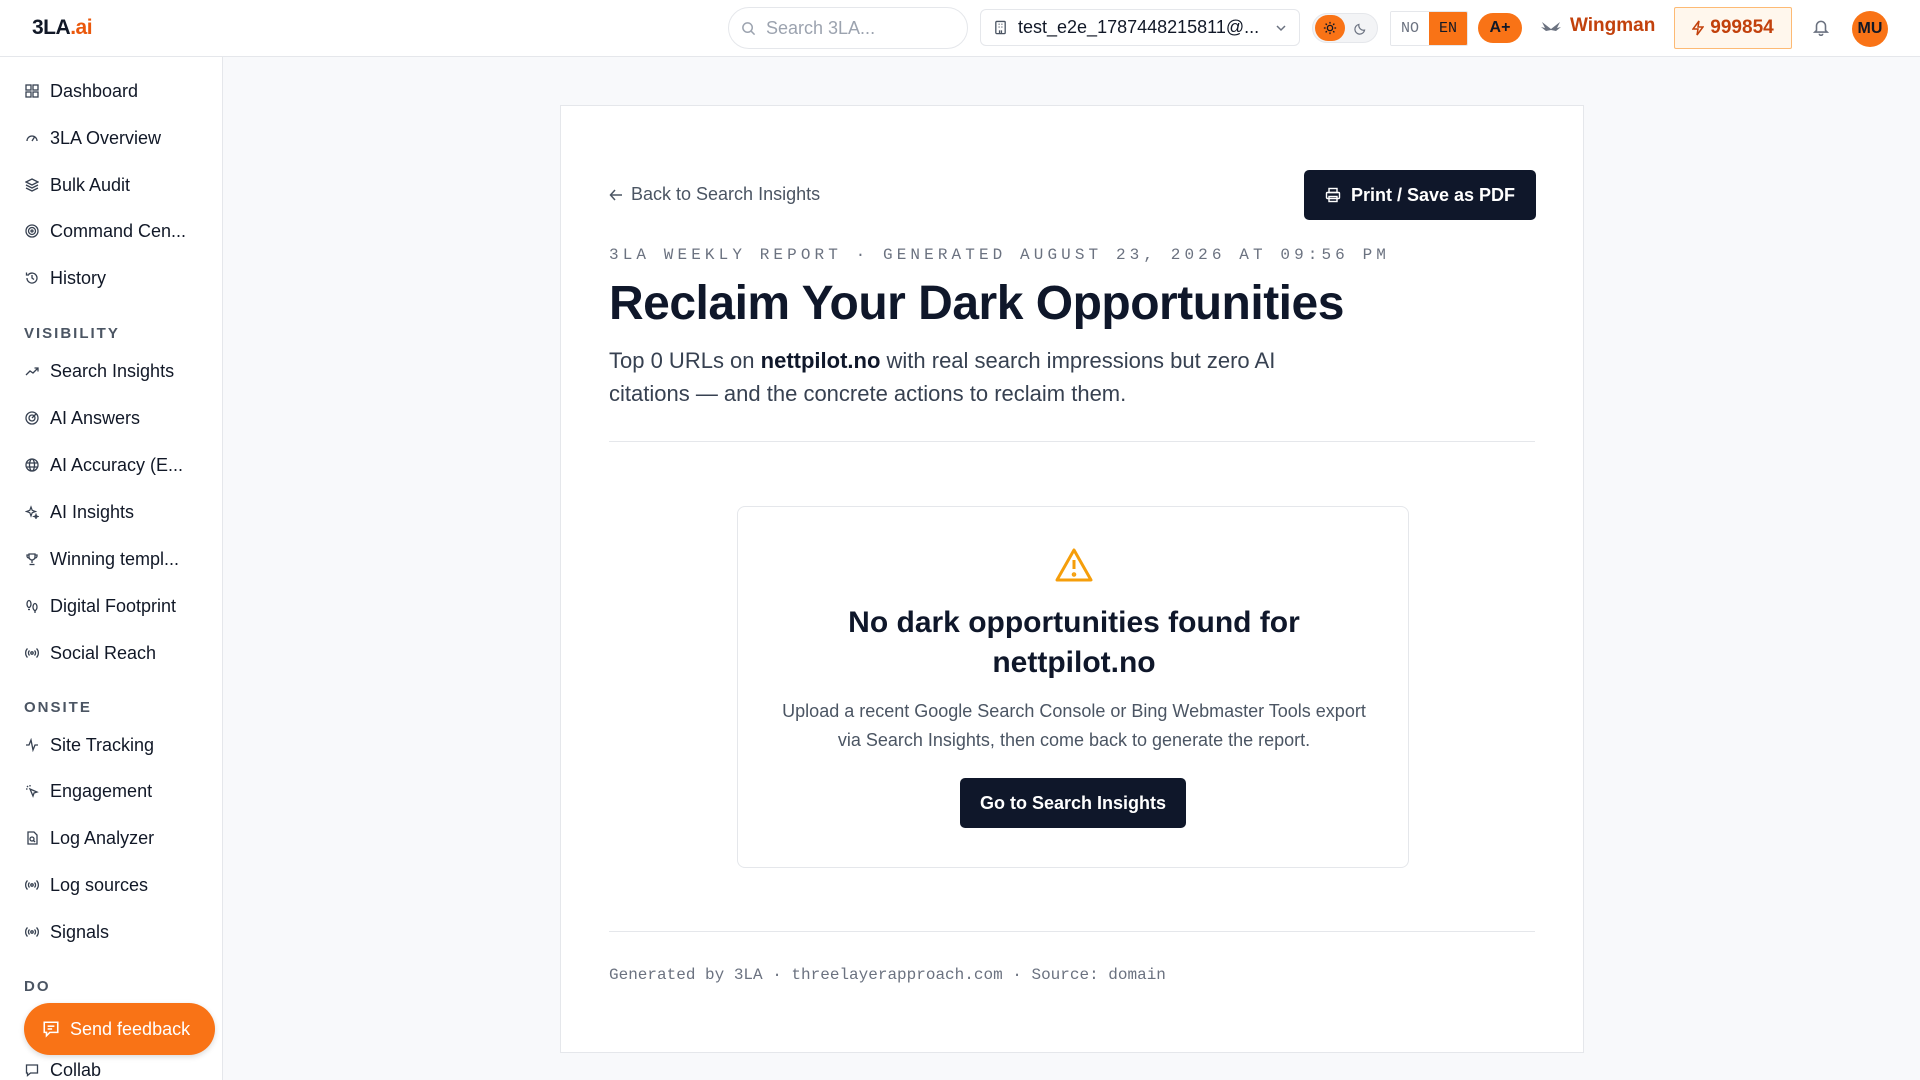  What do you see at coordinates (32, 371) in the screenshot?
I see `trending-up-icon` at bounding box center [32, 371].